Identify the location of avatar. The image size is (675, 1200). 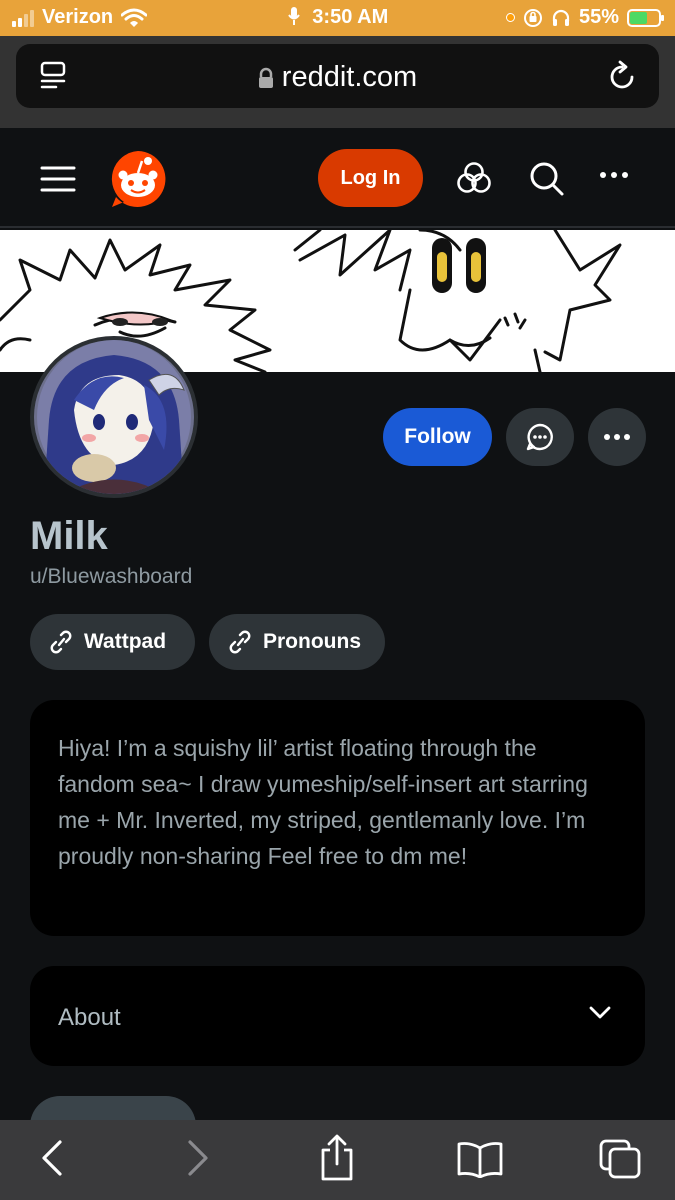
(114, 417).